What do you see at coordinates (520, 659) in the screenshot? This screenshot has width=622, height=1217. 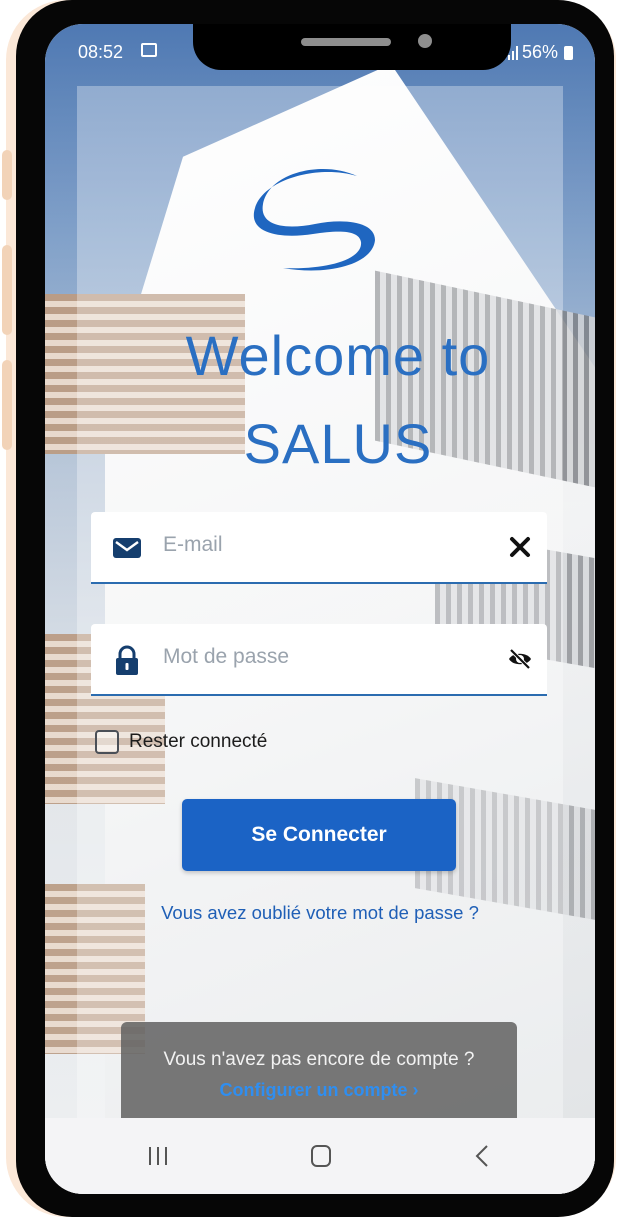 I see `eye-slash-icon` at bounding box center [520, 659].